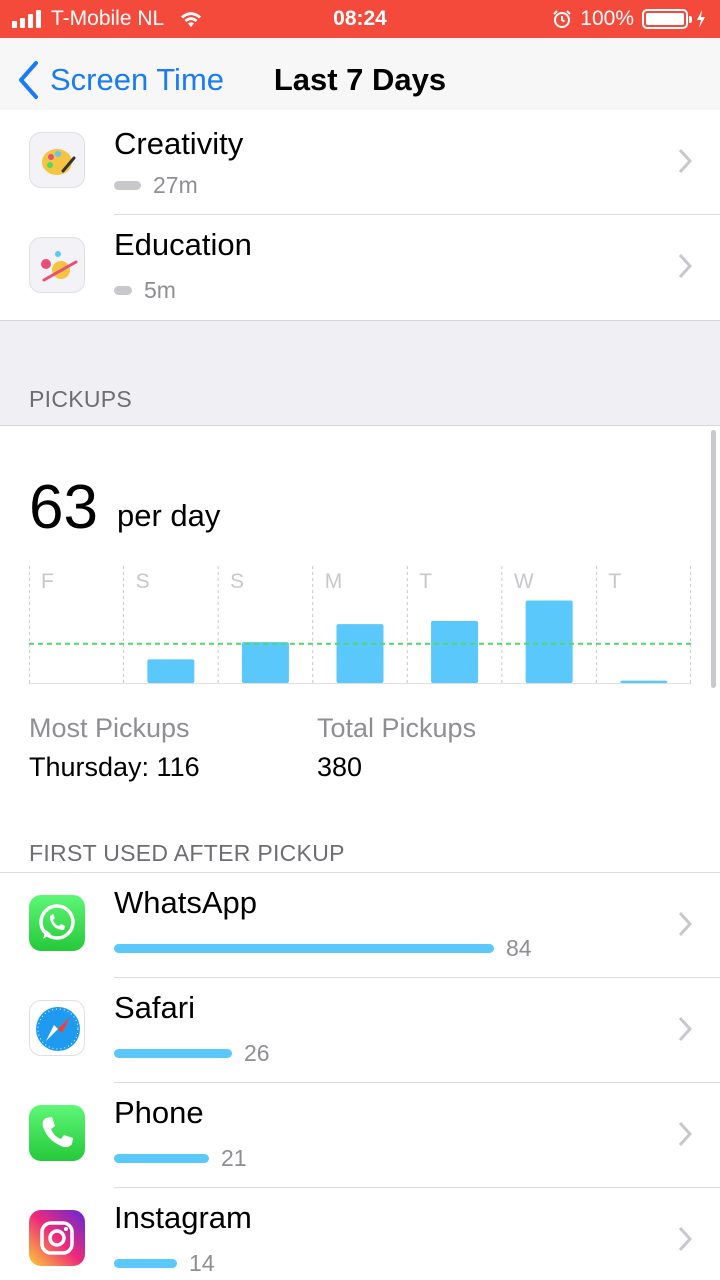 The height and width of the screenshot is (1280, 720). I want to click on most-pickups-value: Thursday: 116, so click(114, 767).